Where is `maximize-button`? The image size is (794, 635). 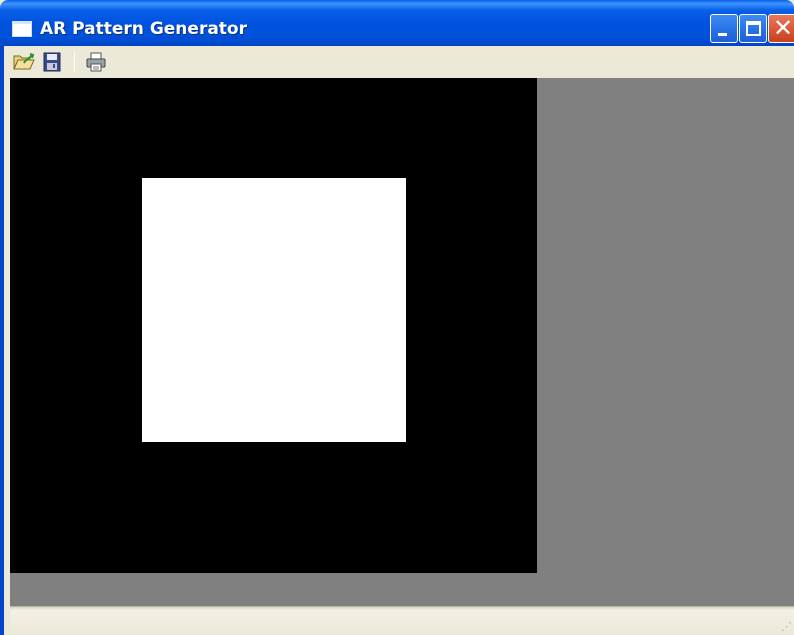
maximize-button is located at coordinates (753, 28).